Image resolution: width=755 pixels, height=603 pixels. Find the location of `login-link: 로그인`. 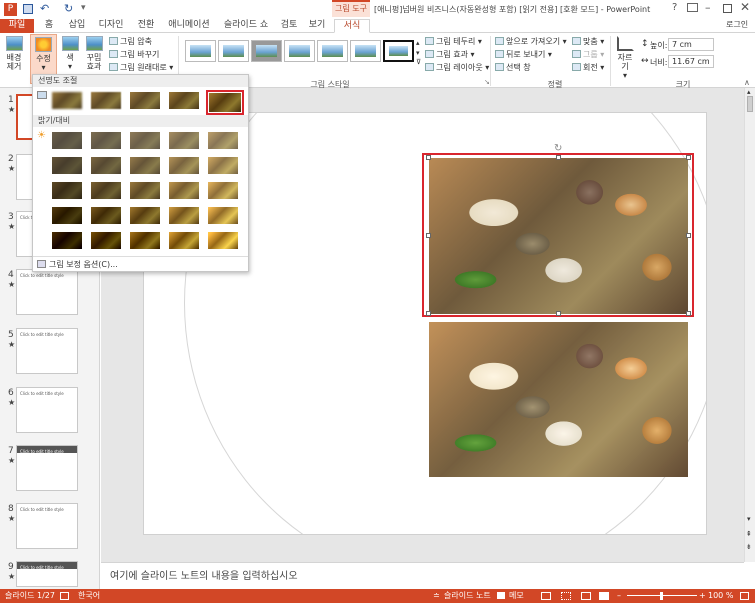

login-link: 로그인 is located at coordinates (737, 24).